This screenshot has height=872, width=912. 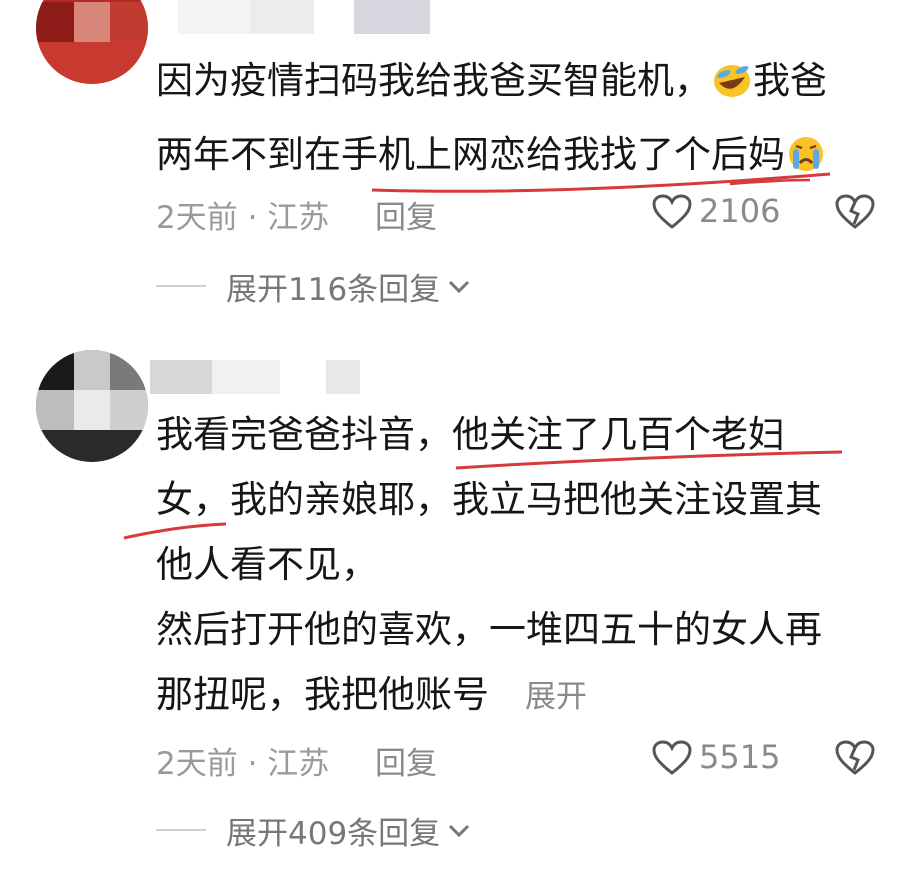 I want to click on like-count: 2106, so click(x=740, y=211).